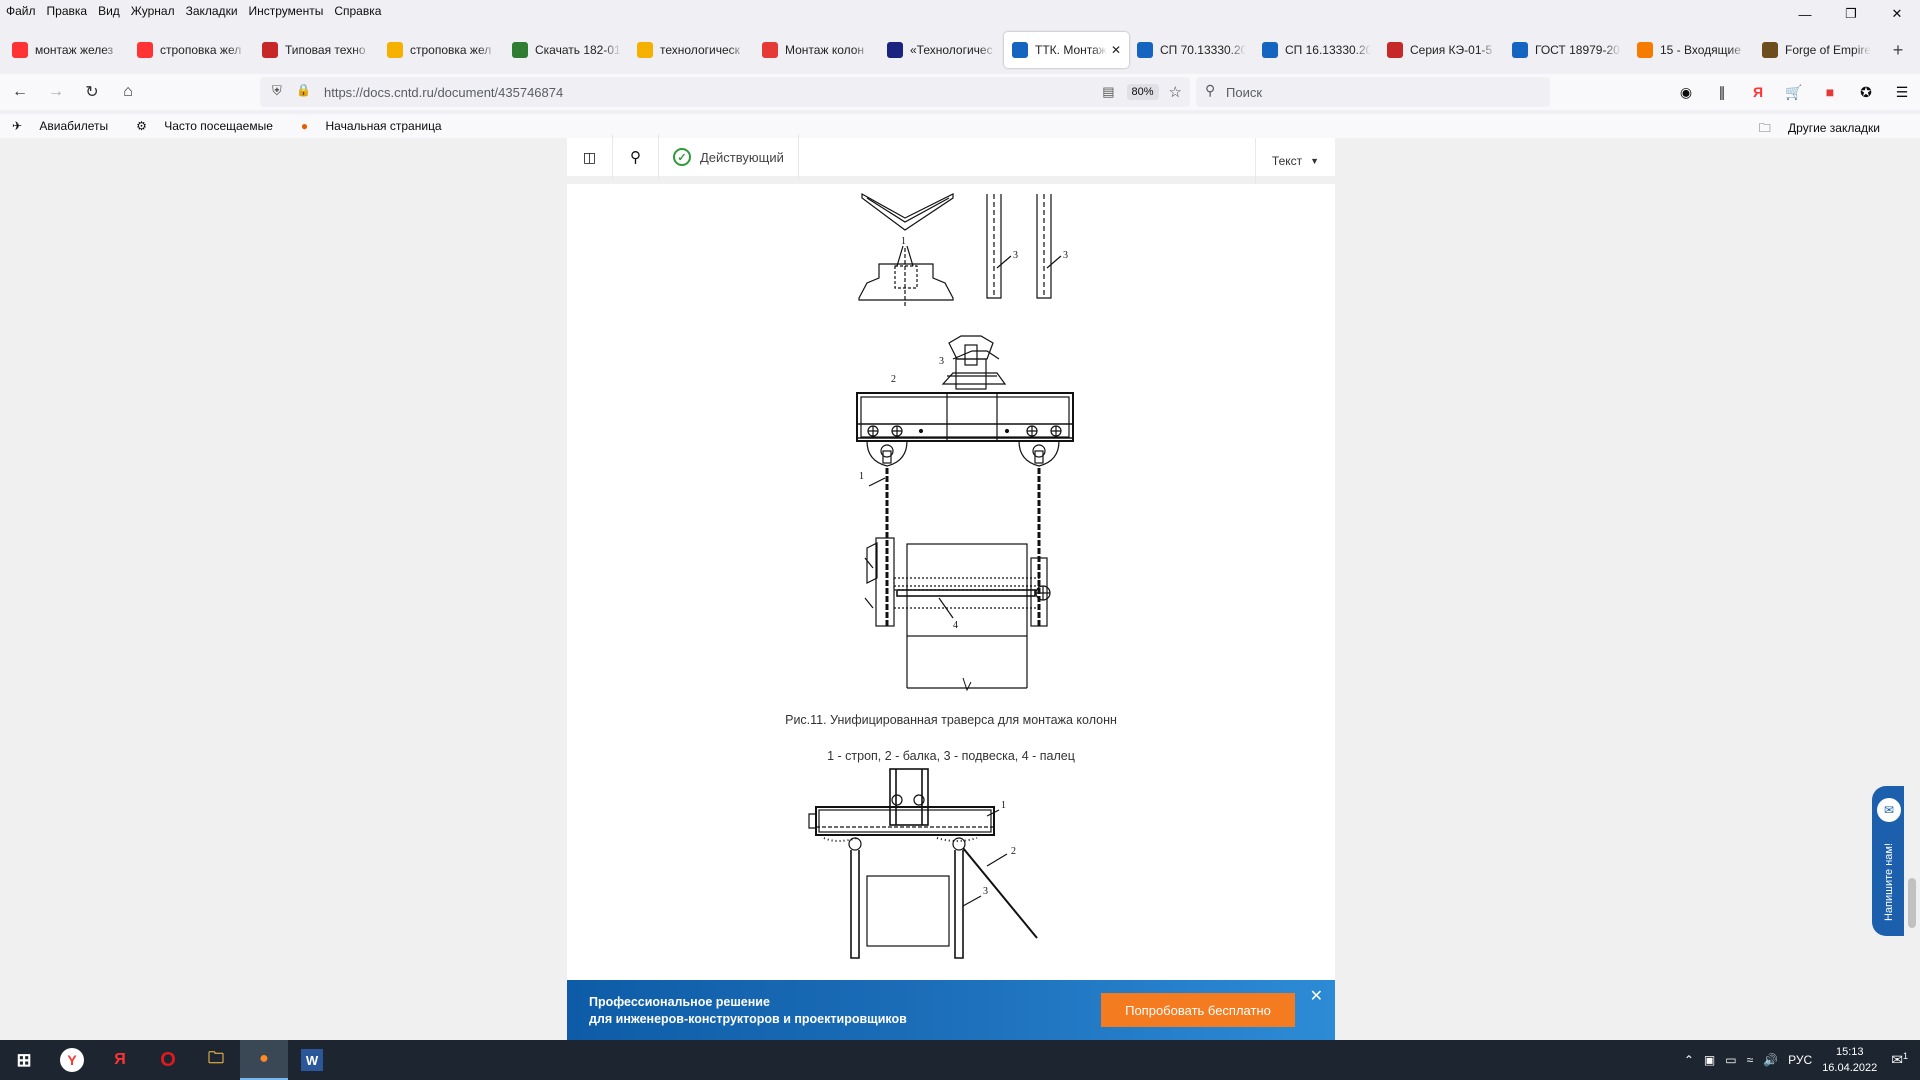 Image resolution: width=1920 pixels, height=1080 pixels. Describe the element at coordinates (66, 50) in the screenshot. I see `tab-0: монтаж желез` at that location.